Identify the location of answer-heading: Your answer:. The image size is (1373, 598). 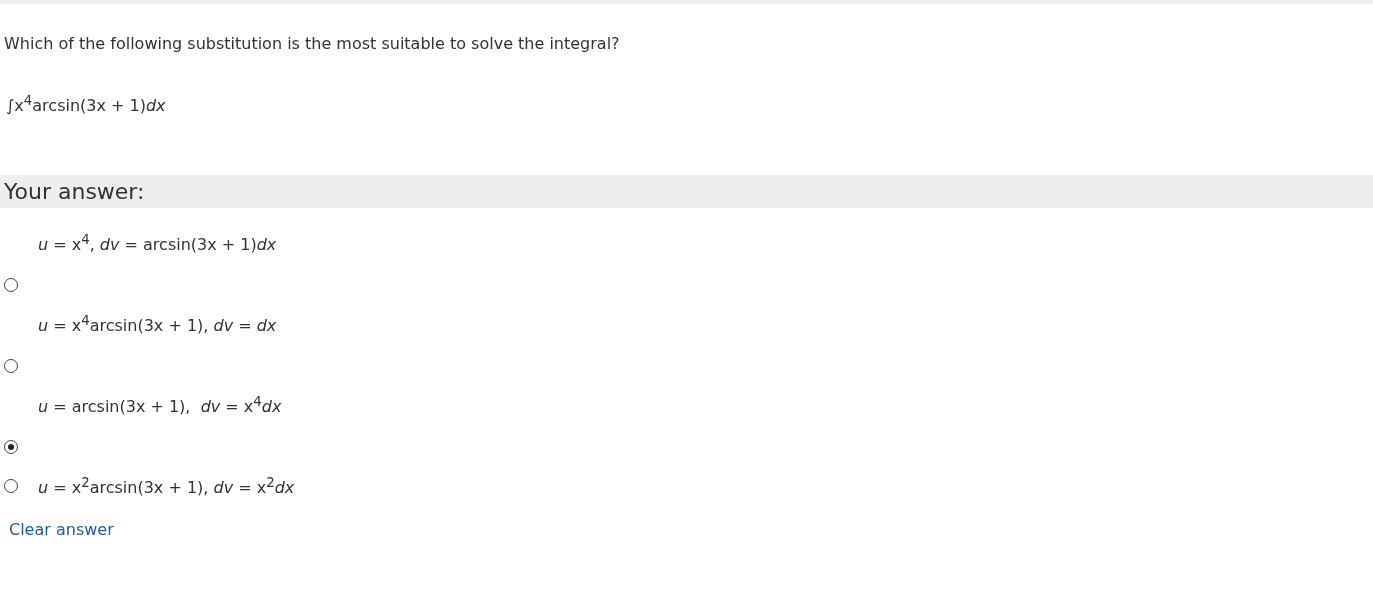
(686, 192).